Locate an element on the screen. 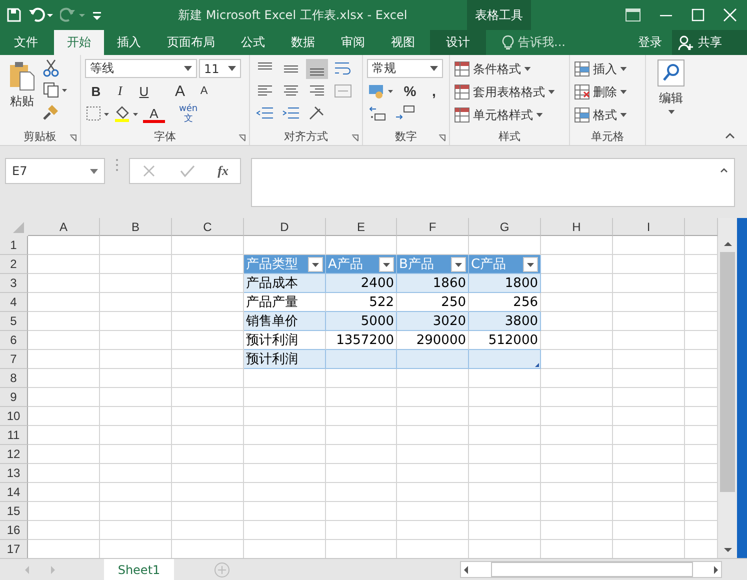 The image size is (747, 580). ribbon-tab: 视图 is located at coordinates (403, 42).